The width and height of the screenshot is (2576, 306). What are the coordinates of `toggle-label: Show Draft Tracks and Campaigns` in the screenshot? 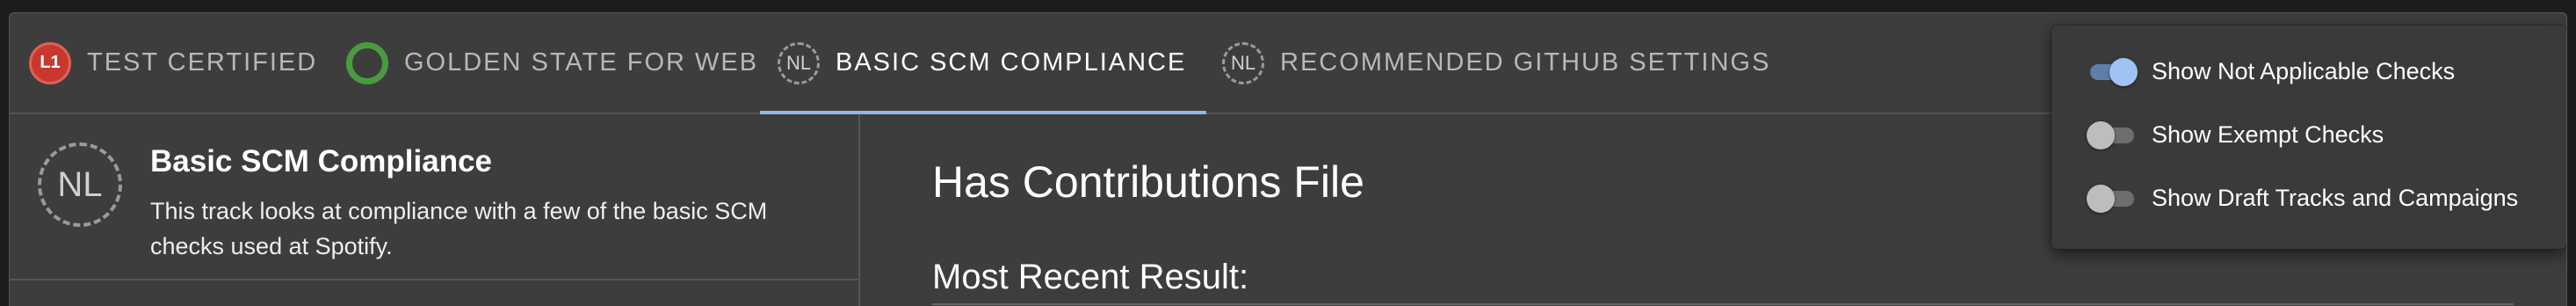 It's located at (2335, 197).